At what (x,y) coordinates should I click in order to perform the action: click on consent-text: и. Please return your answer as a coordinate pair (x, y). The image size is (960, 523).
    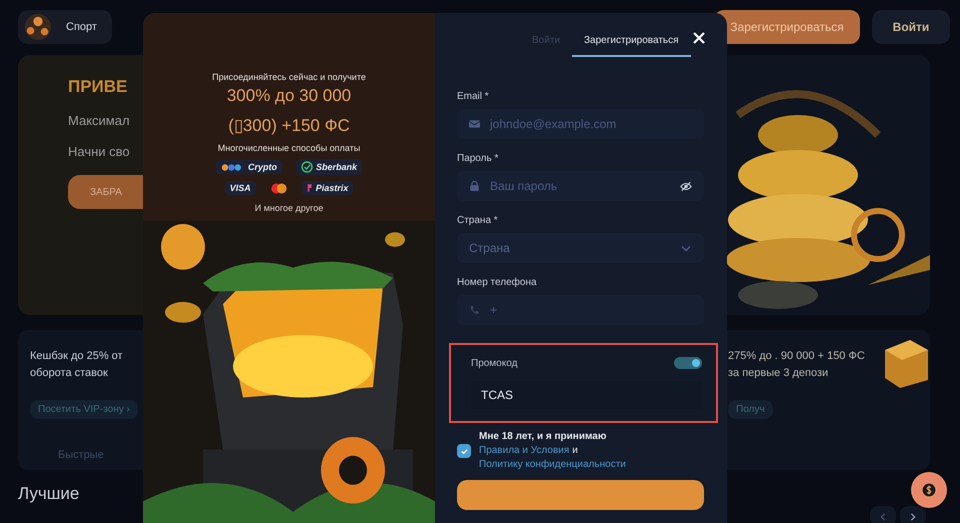
    Looking at the image, I should click on (575, 451).